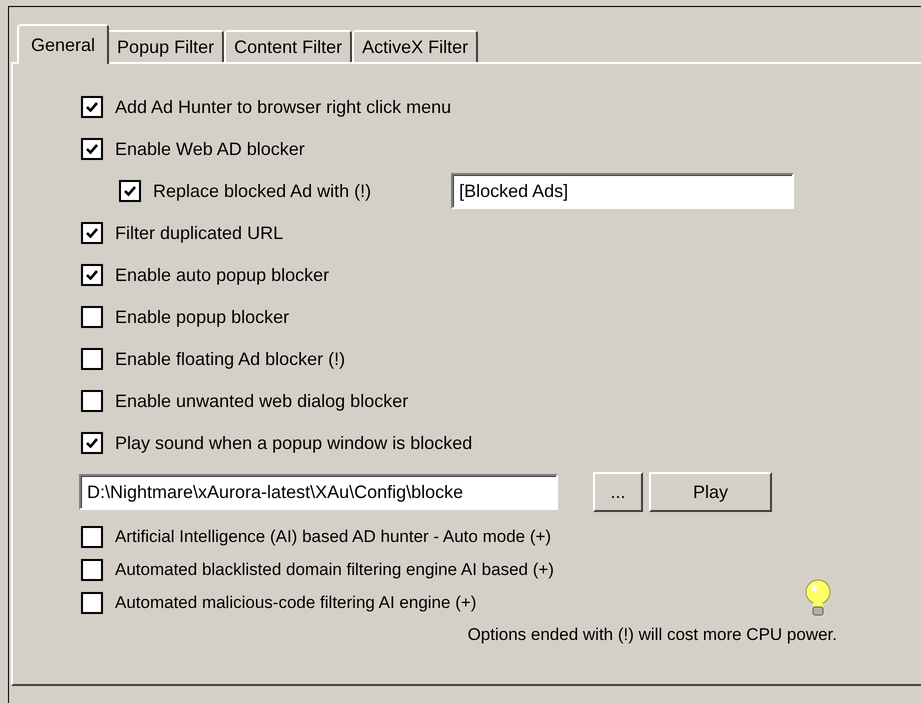  Describe the element at coordinates (334, 570) in the screenshot. I see `checkbox-label: Automated blacklisted domain filtering engine AI based (+)` at that location.